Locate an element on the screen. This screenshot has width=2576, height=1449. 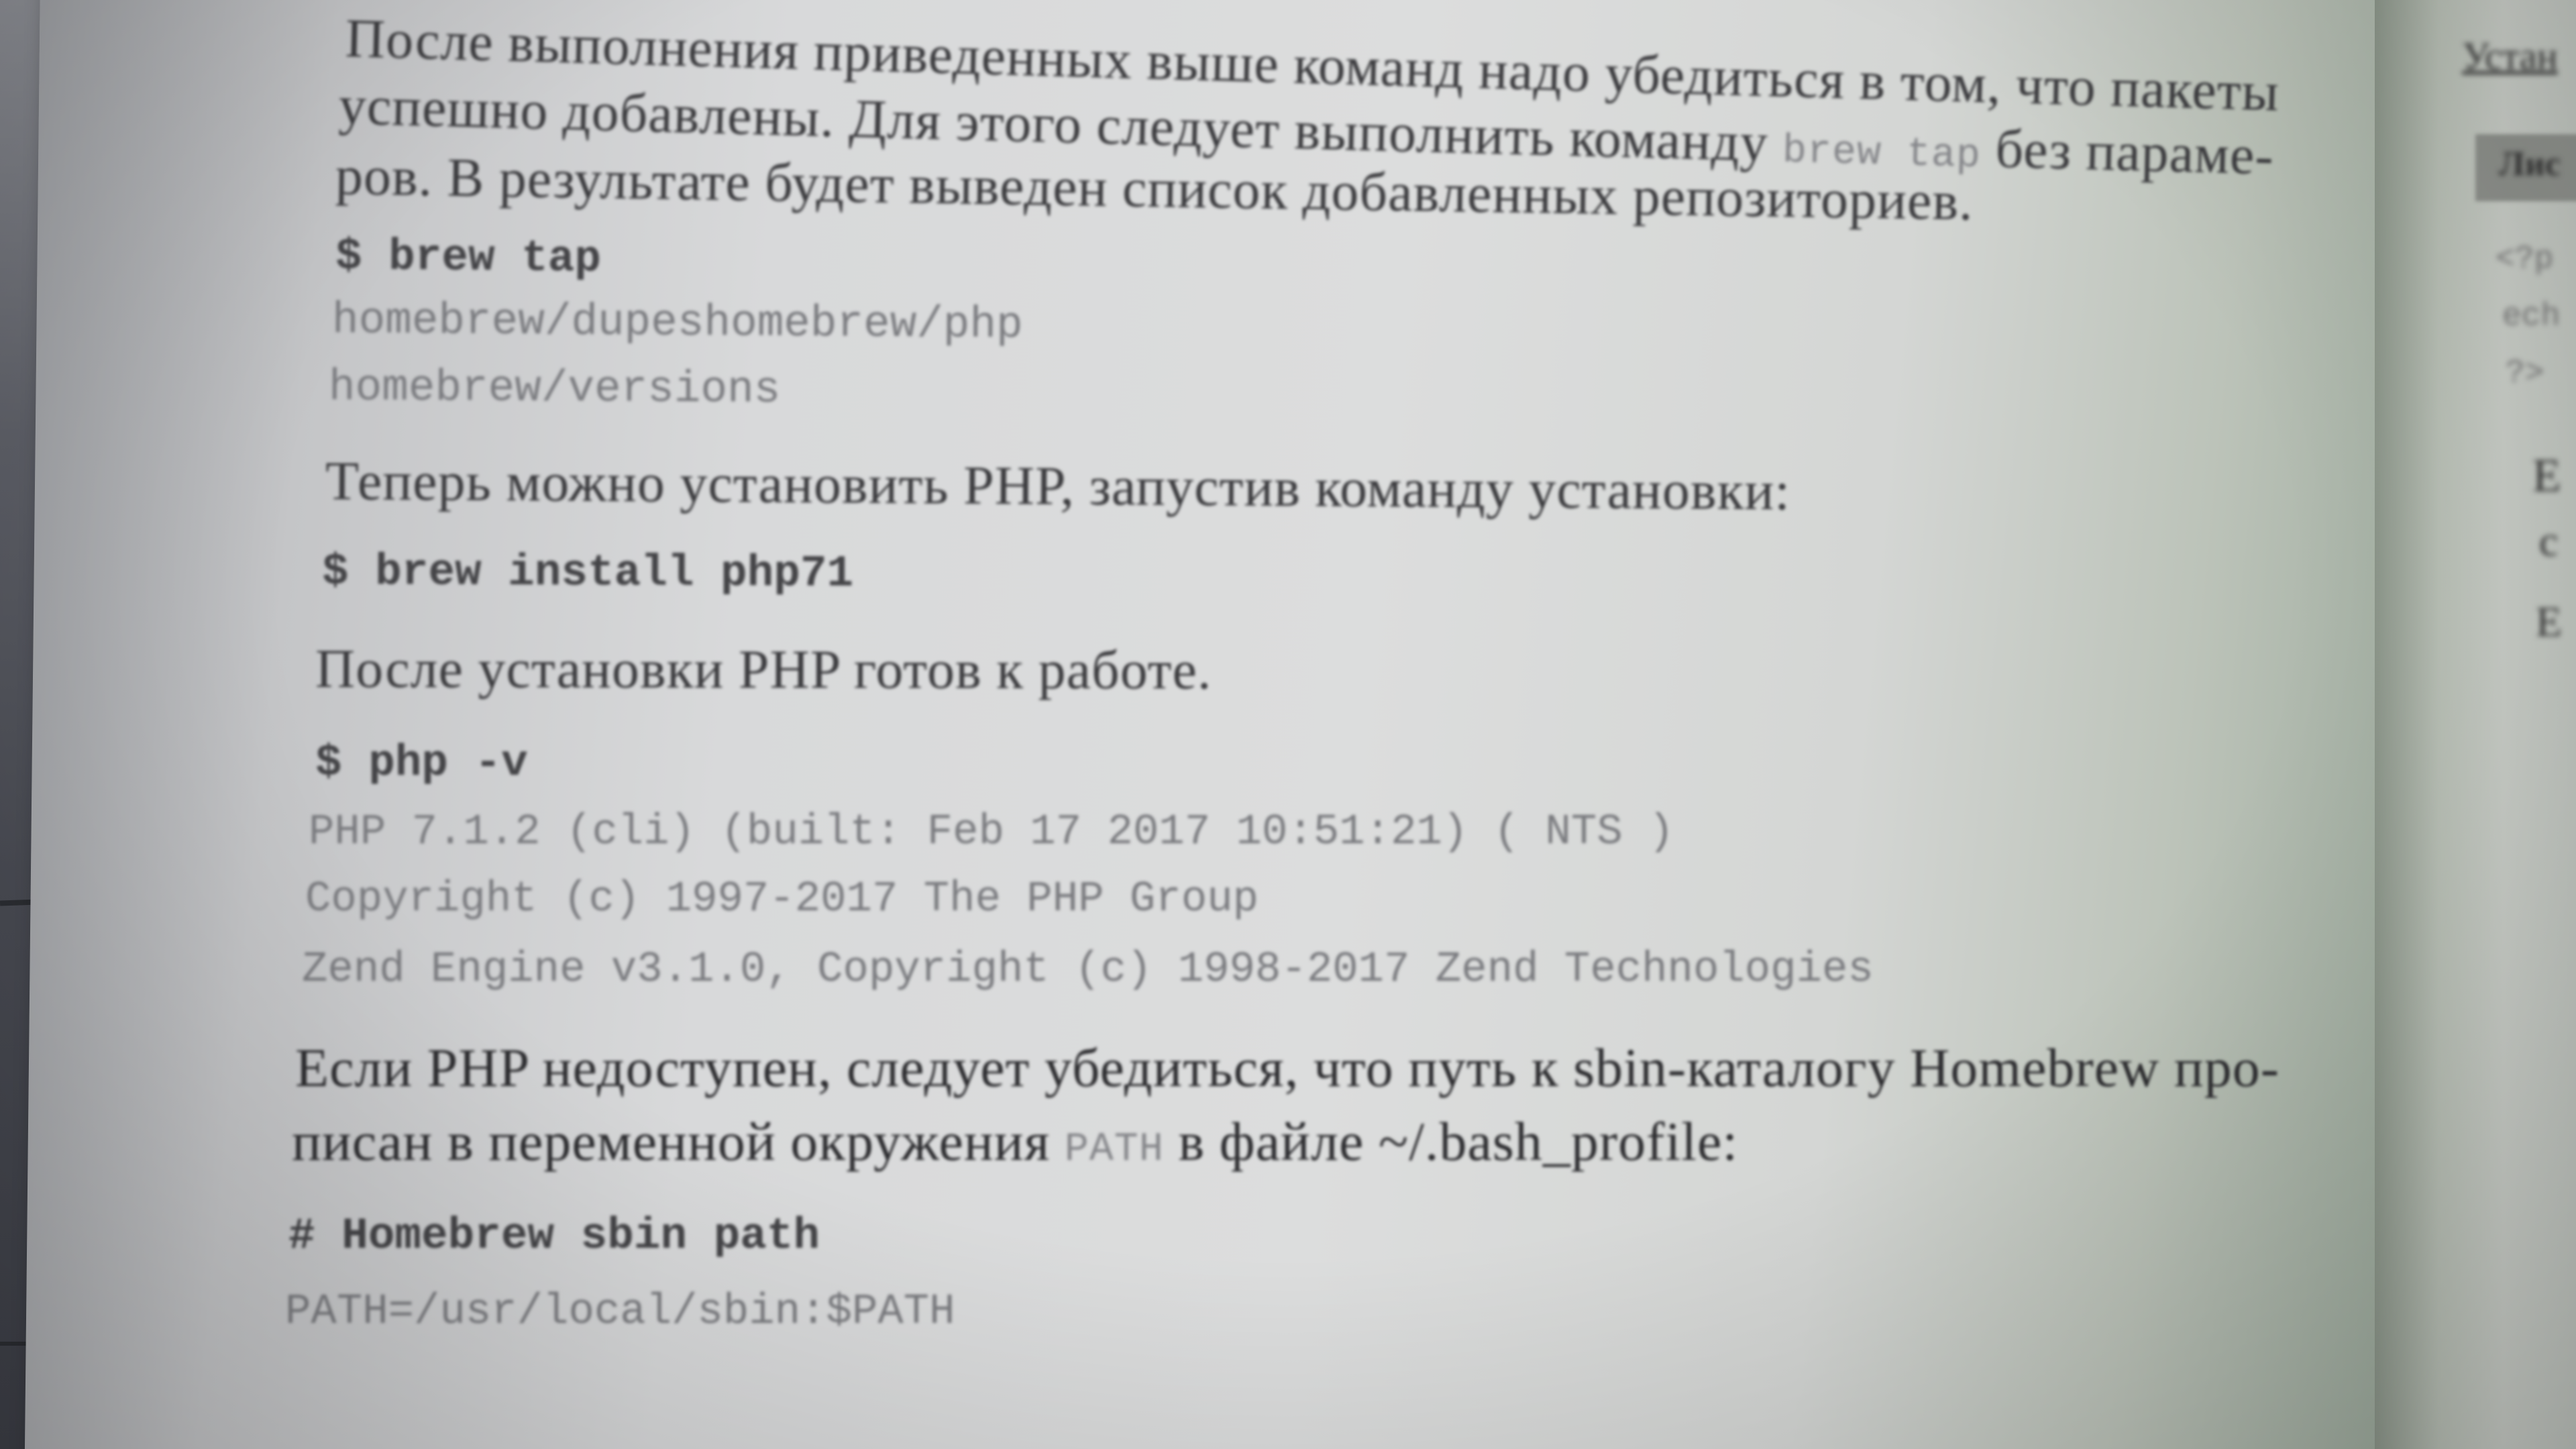
code-command: $ brew install php71 is located at coordinates (587, 573).